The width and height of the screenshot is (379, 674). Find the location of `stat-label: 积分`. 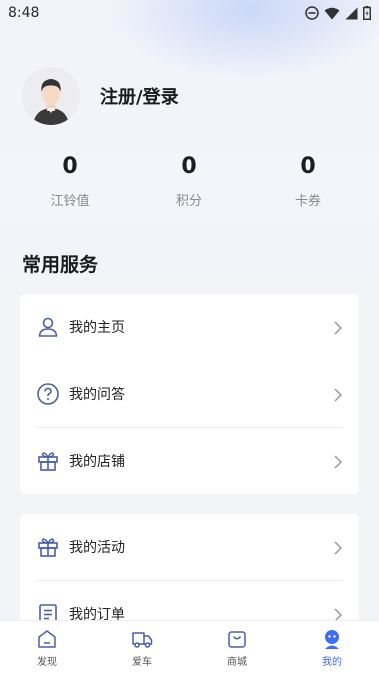

stat-label: 积分 is located at coordinates (188, 201).